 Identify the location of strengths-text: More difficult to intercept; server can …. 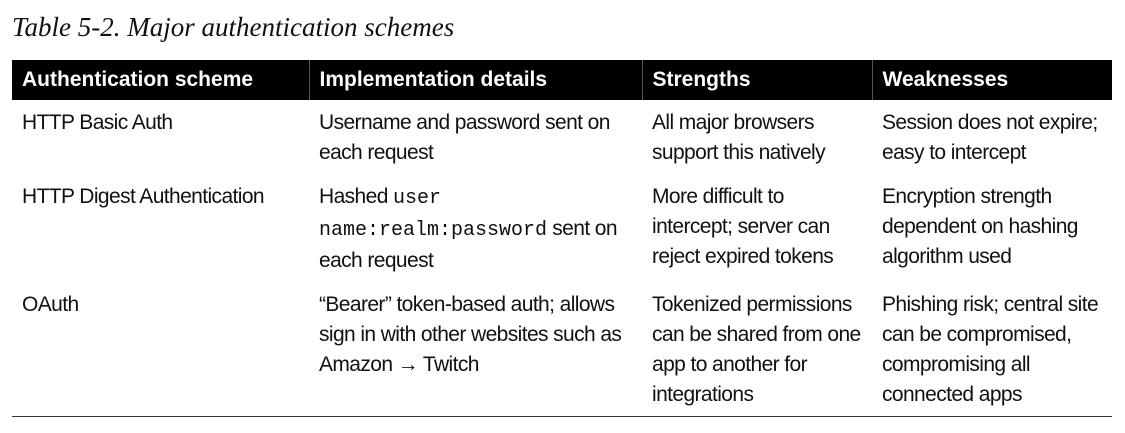
(743, 226).